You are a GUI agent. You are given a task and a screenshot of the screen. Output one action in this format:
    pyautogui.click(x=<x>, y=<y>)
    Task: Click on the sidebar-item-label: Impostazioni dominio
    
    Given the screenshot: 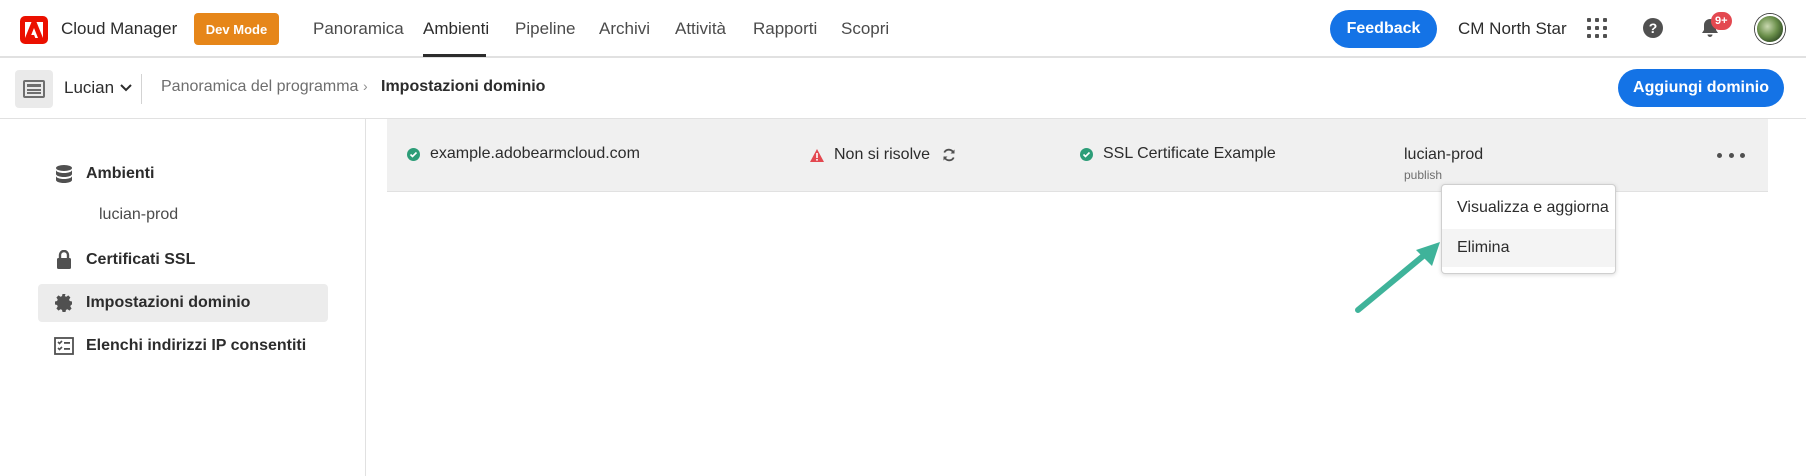 What is the action you would take?
    pyautogui.click(x=168, y=302)
    